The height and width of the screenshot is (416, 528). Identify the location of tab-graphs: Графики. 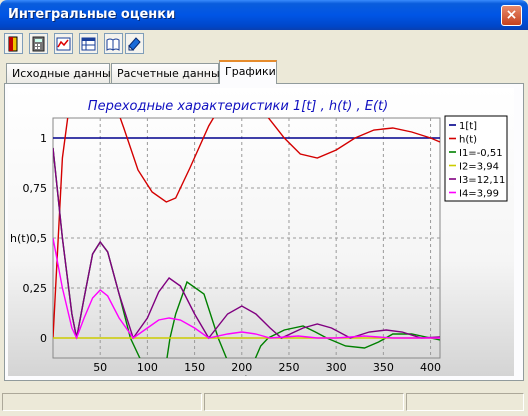
(248, 72).